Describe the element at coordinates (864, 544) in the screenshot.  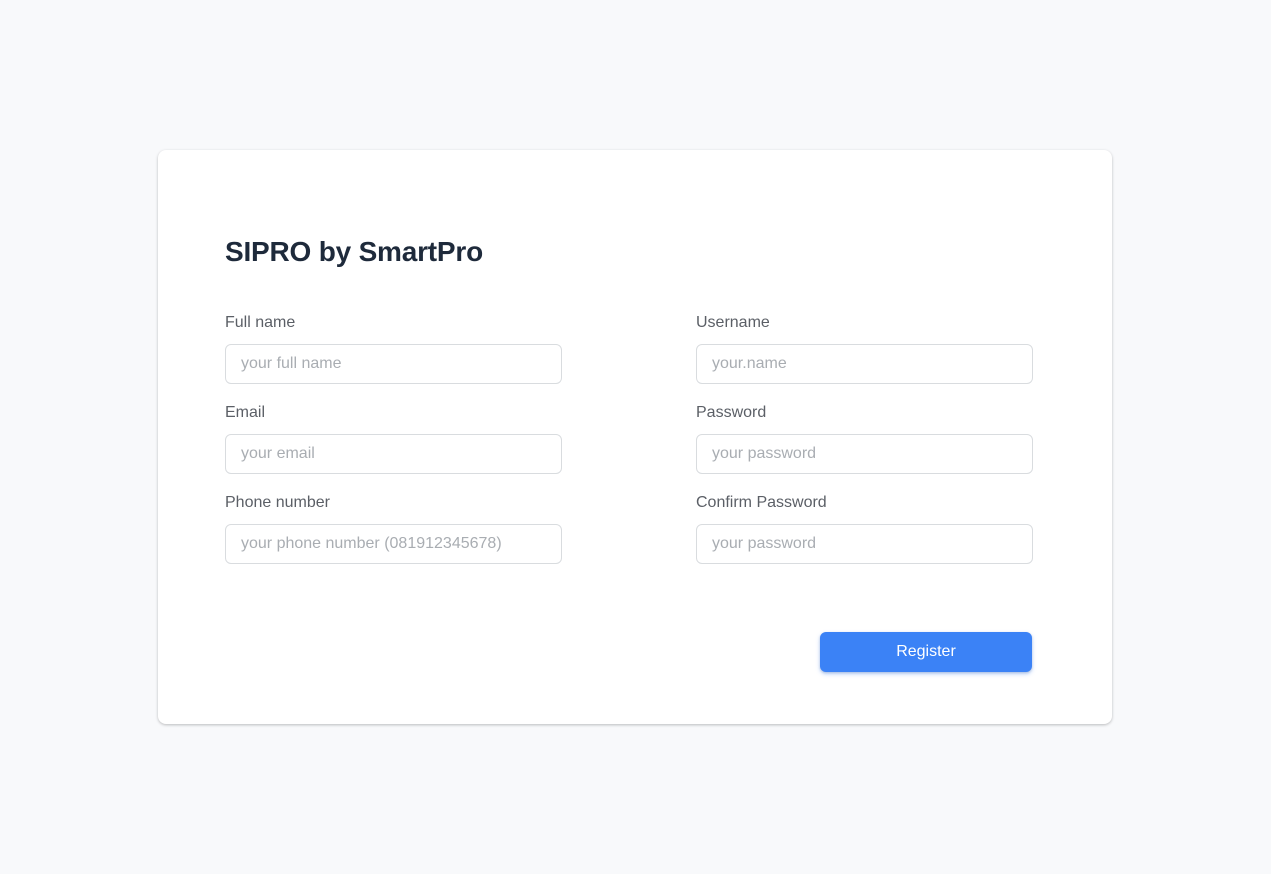
I see `confirm-password-input` at that location.